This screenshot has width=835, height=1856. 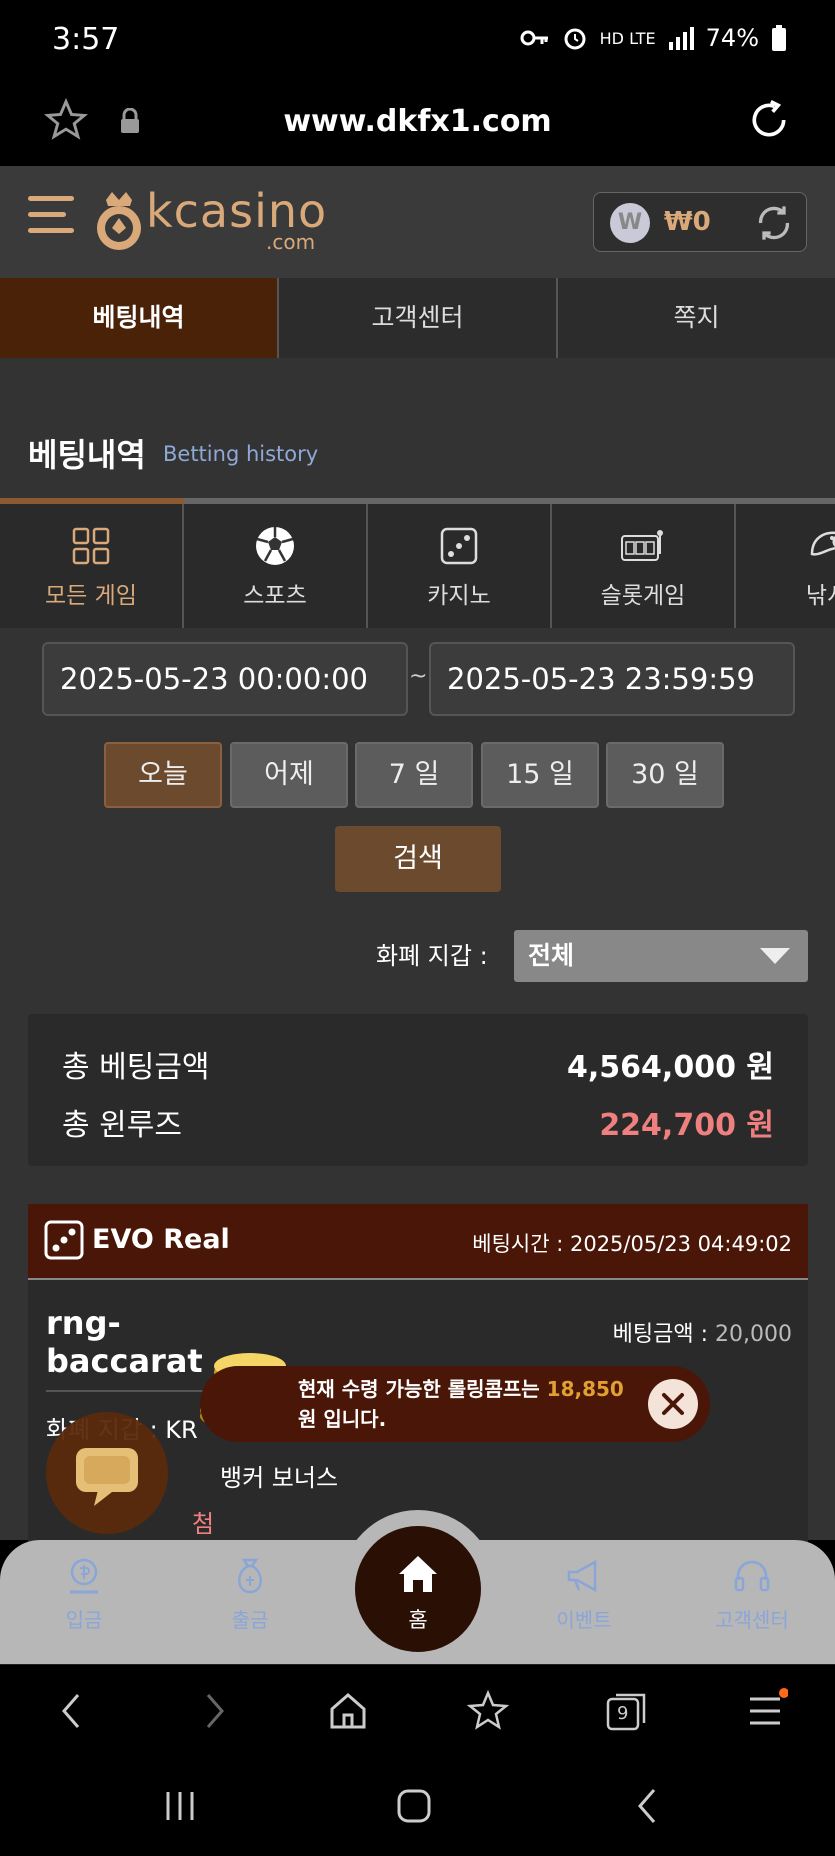 I want to click on system-back-icon, so click(x=648, y=1806).